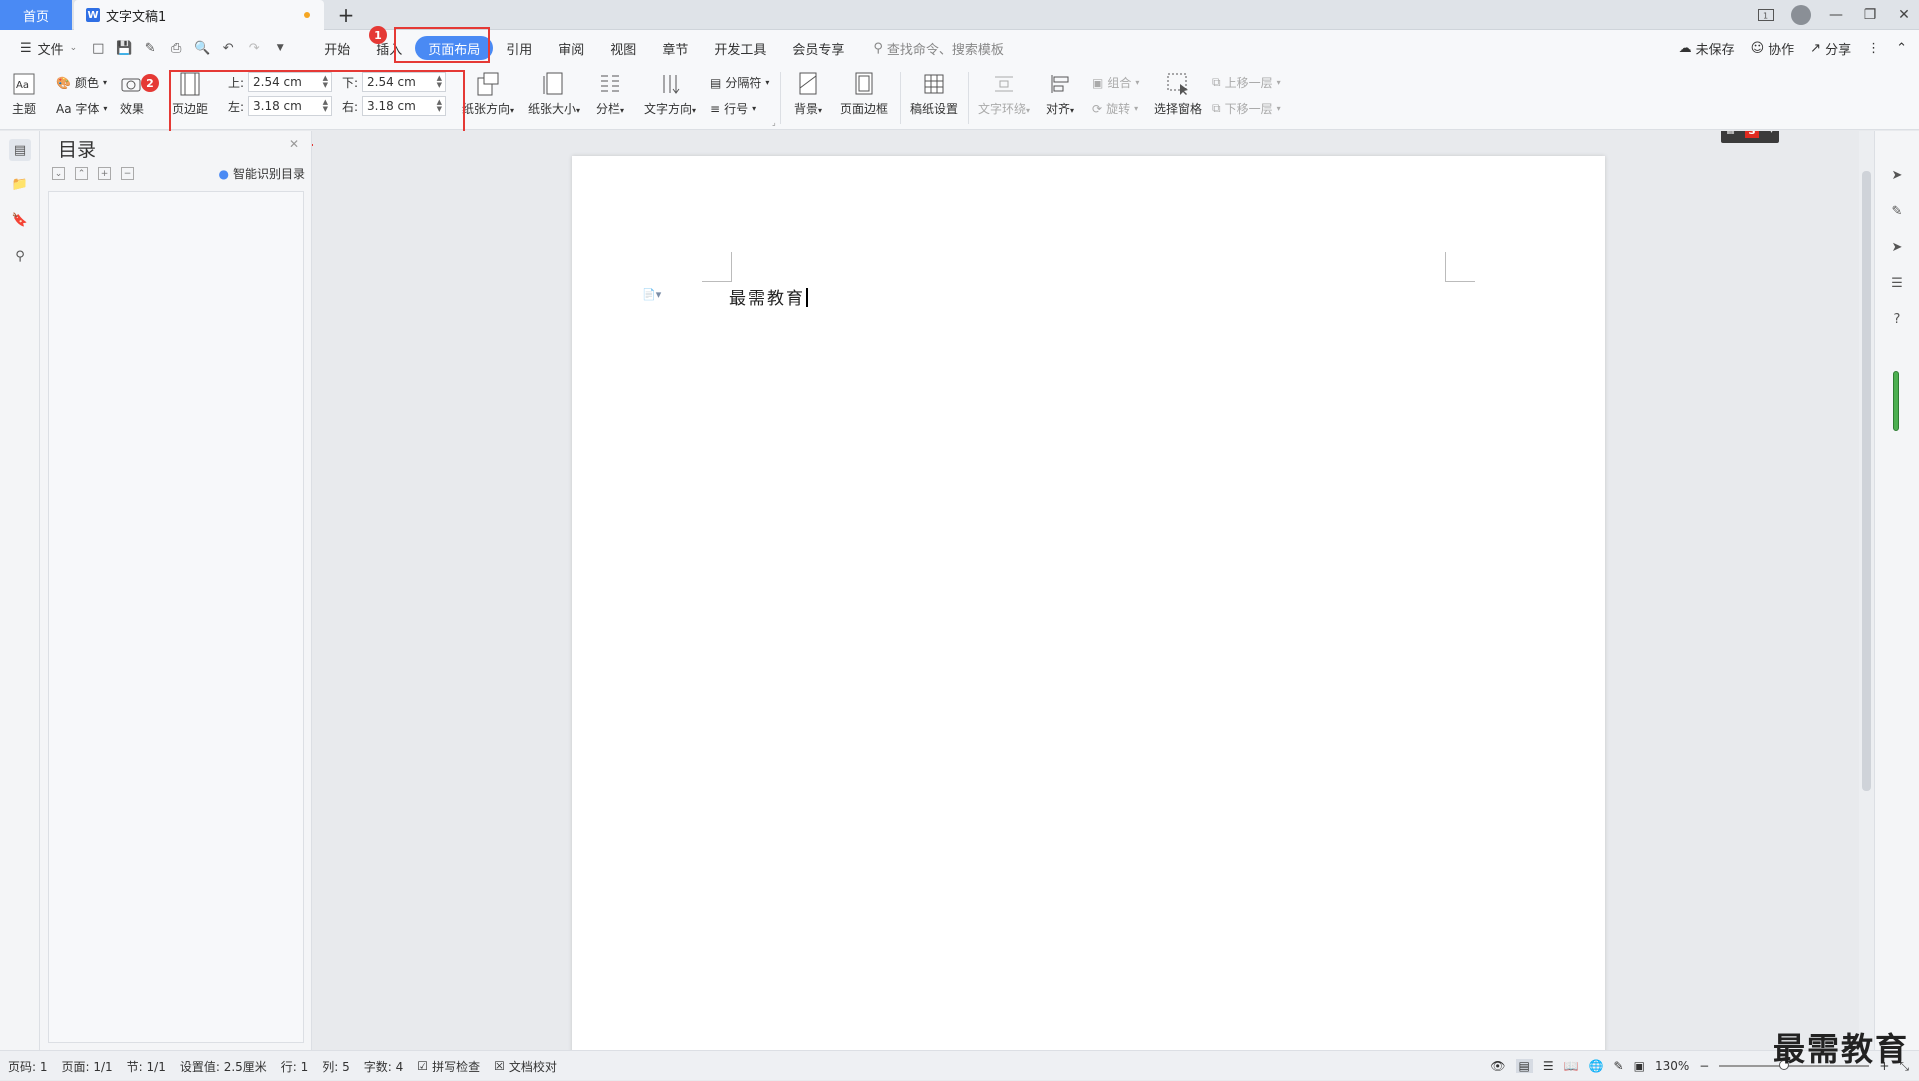  What do you see at coordinates (104, 173) in the screenshot?
I see `add-level-icon: +` at bounding box center [104, 173].